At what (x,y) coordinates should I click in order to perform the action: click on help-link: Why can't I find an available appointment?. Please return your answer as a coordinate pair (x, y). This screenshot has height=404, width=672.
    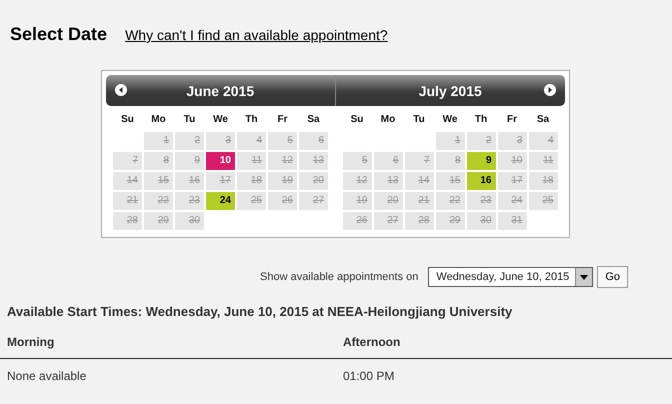
    Looking at the image, I should click on (256, 35).